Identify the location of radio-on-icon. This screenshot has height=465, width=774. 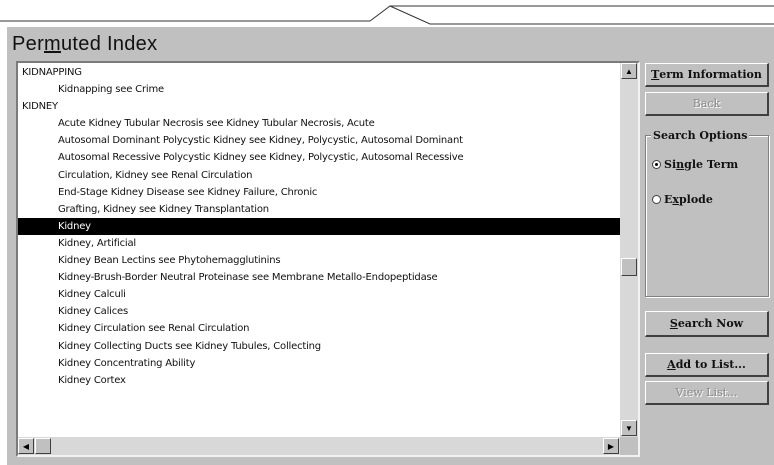
(656, 164).